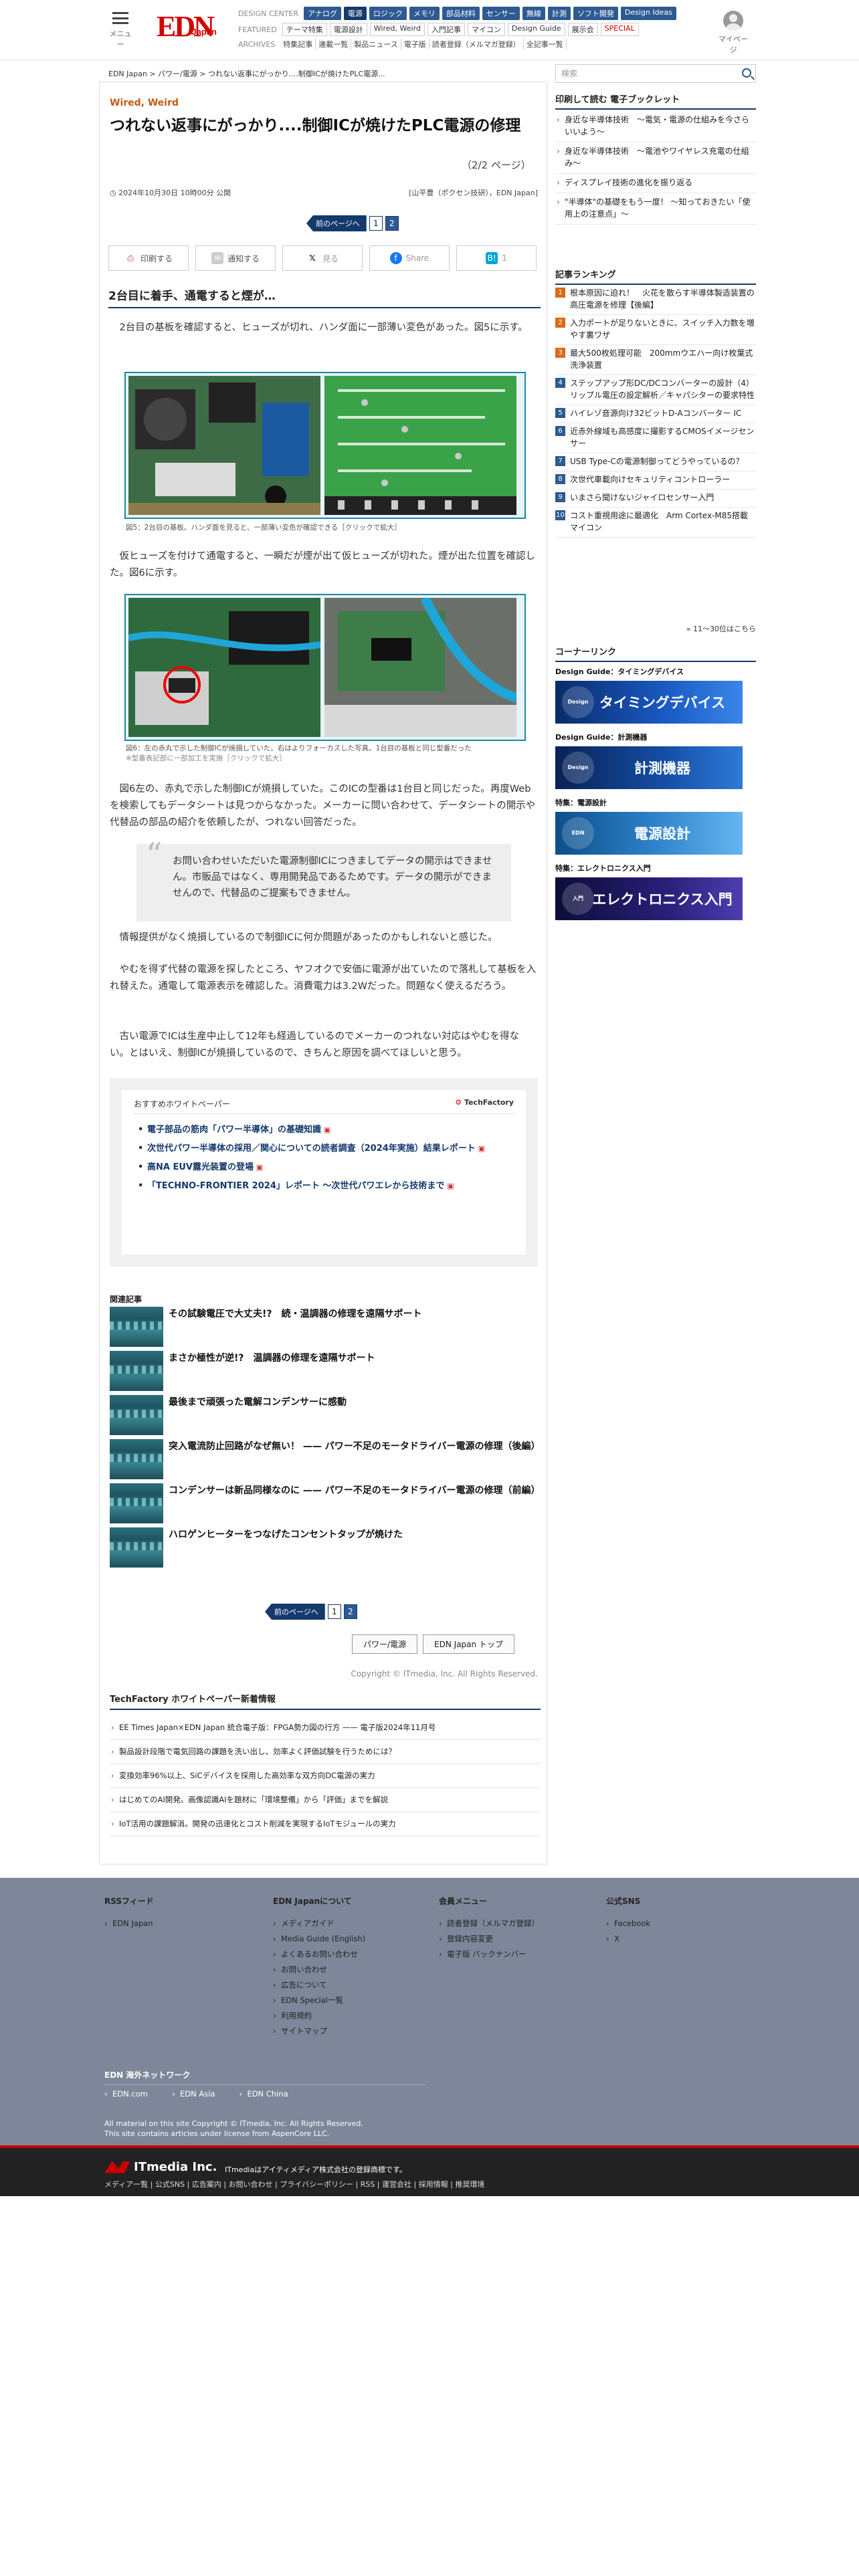 The image size is (859, 2576). What do you see at coordinates (326, 1824) in the screenshot?
I see `techfactory-new-item: IoT活用の課題解消。開発の迅速化とコスト削減を実現するIoTモジュールの実力` at bounding box center [326, 1824].